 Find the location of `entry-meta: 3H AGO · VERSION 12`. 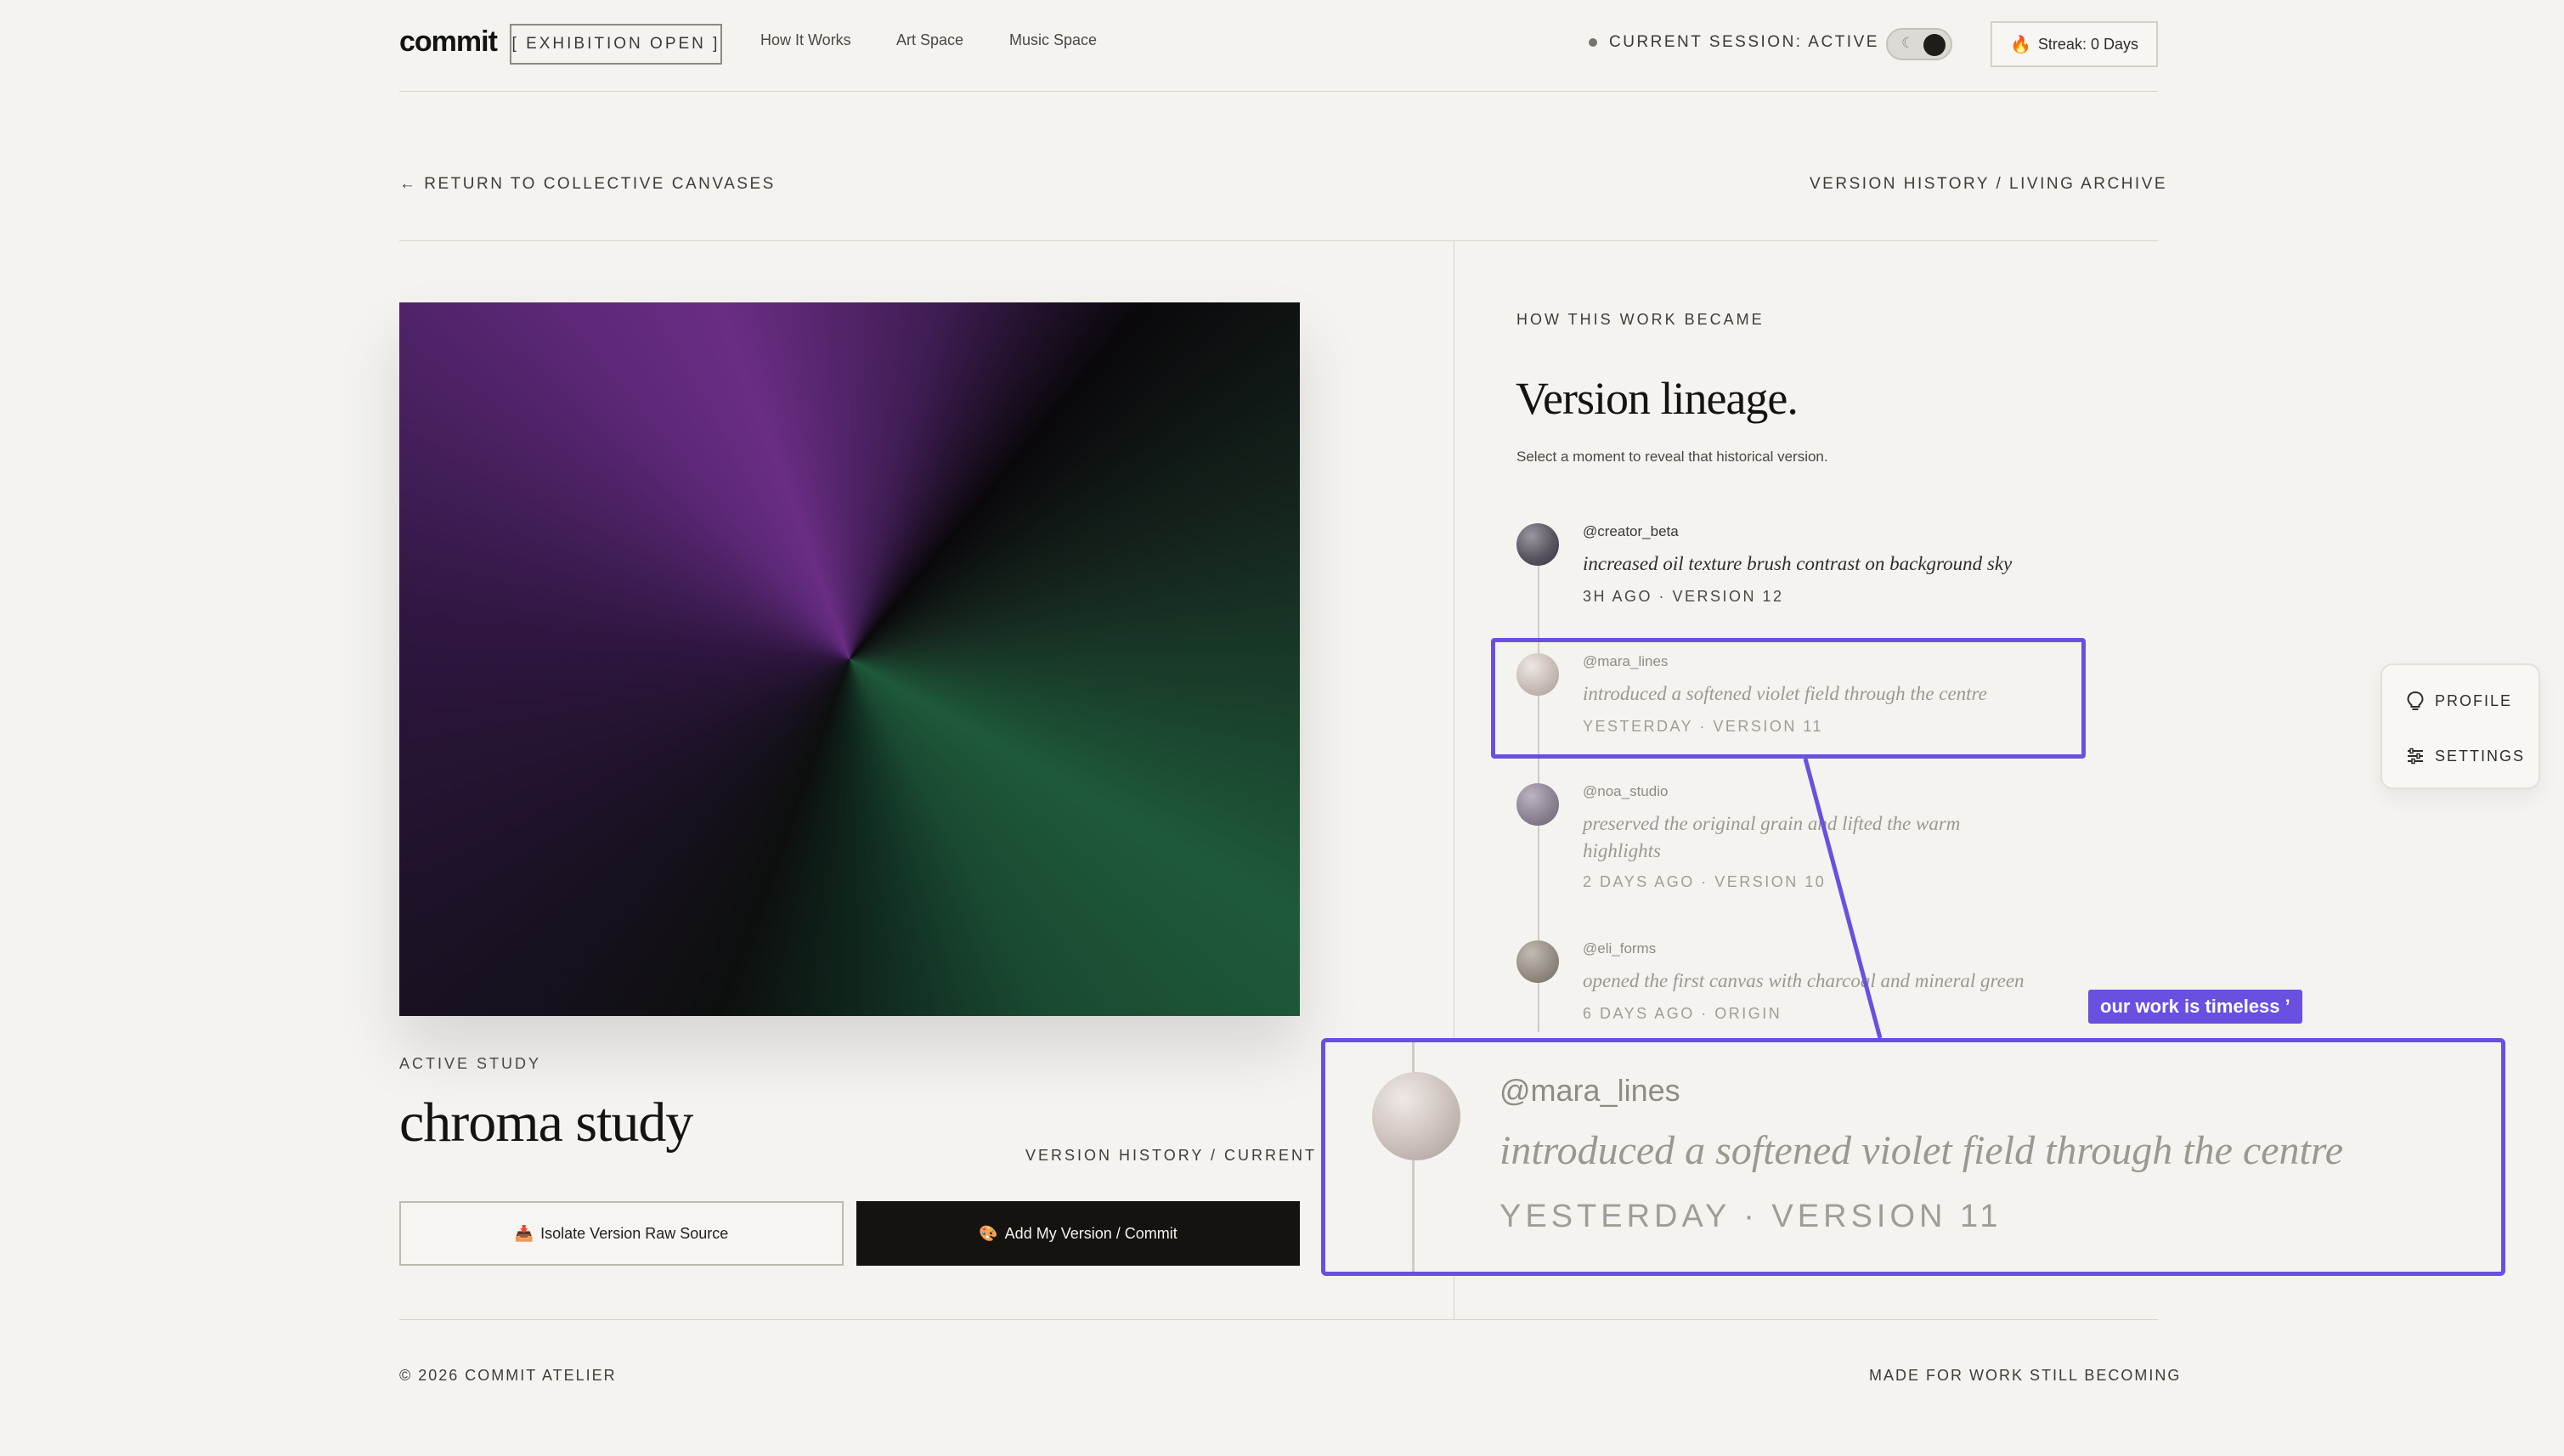

entry-meta: 3H AGO · VERSION 12 is located at coordinates (1683, 597).